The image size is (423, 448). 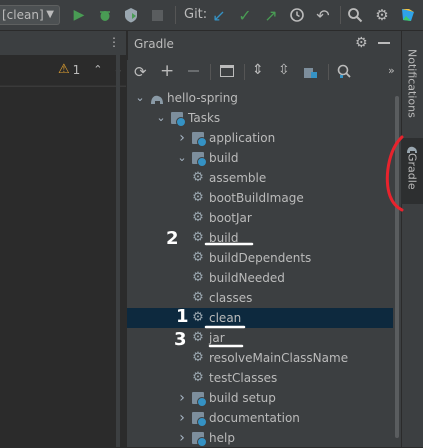 What do you see at coordinates (182, 316) in the screenshot?
I see `annotation-number-1: 1` at bounding box center [182, 316].